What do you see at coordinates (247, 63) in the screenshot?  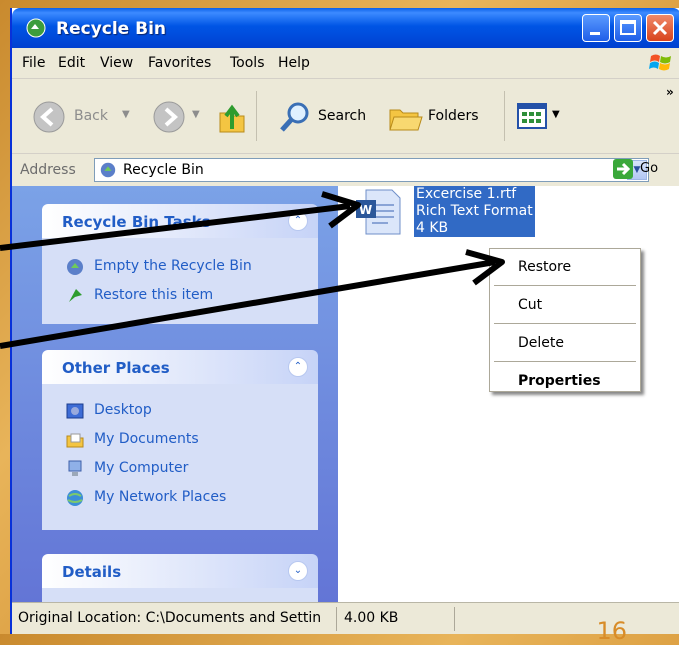 I see `menu-tools: Tools` at bounding box center [247, 63].